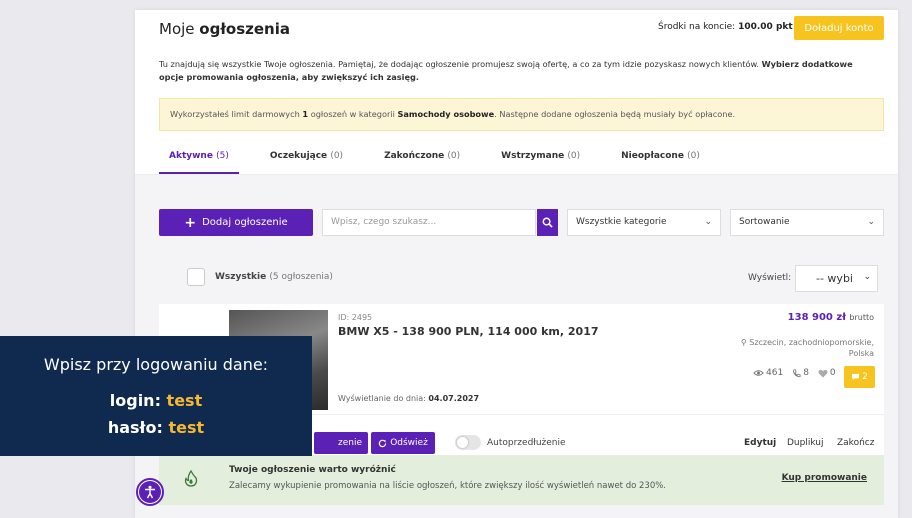  I want to click on search-icon, so click(547, 222).